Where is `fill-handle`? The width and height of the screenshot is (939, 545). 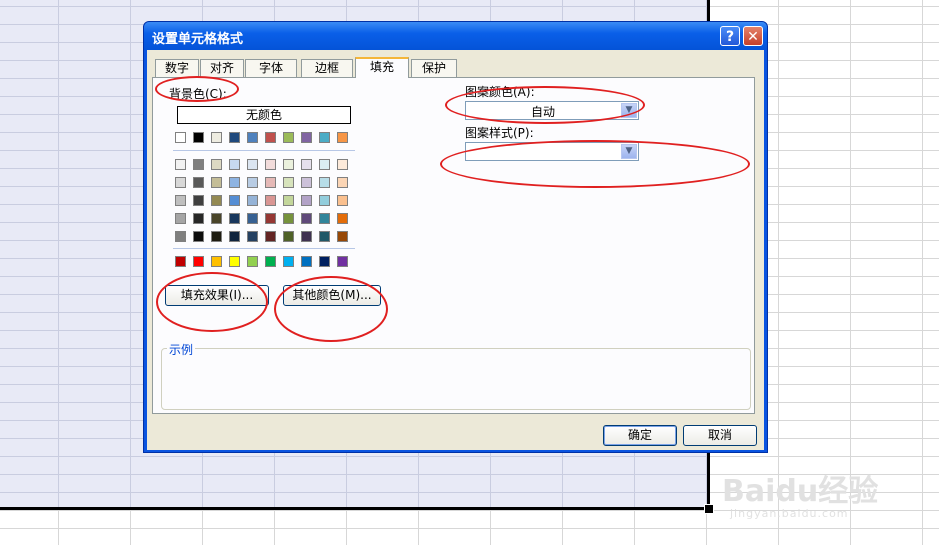
fill-handle is located at coordinates (709, 509).